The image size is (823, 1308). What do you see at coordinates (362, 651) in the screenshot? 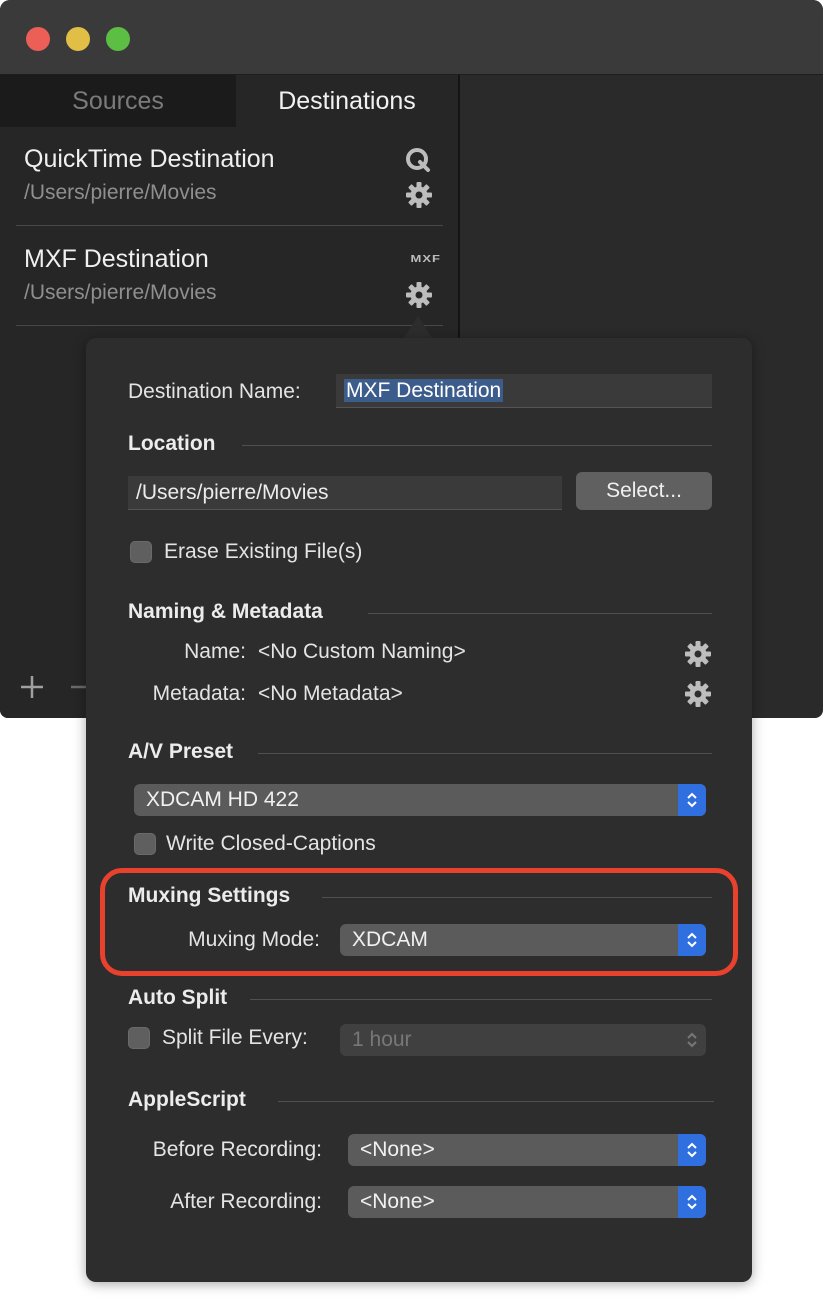
I see `naming-name-value: <No Custom Naming>` at bounding box center [362, 651].